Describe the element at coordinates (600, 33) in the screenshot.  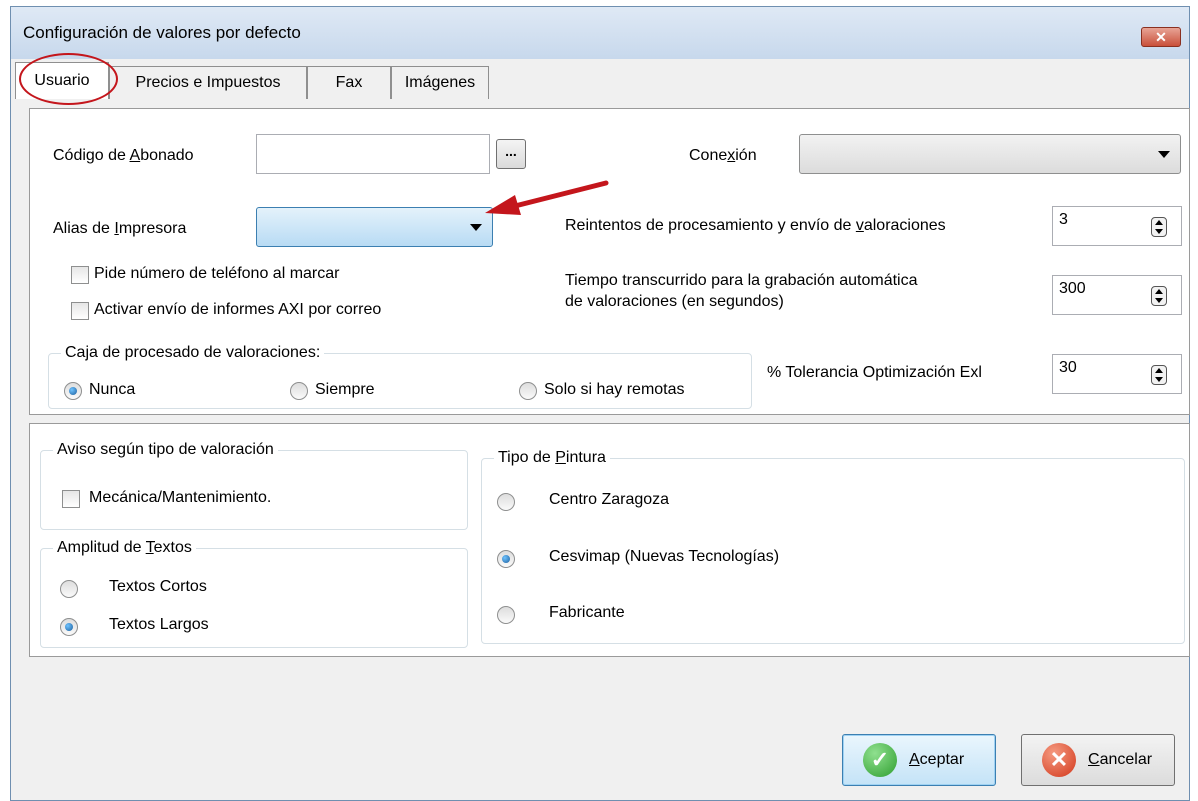
I see `title-bar: Configuración de valores por defecto ✕` at that location.